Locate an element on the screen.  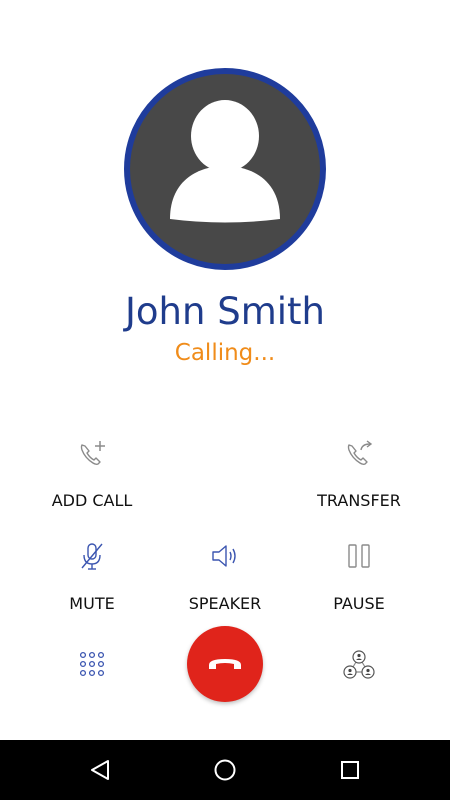
contact-avatar is located at coordinates (225, 169).